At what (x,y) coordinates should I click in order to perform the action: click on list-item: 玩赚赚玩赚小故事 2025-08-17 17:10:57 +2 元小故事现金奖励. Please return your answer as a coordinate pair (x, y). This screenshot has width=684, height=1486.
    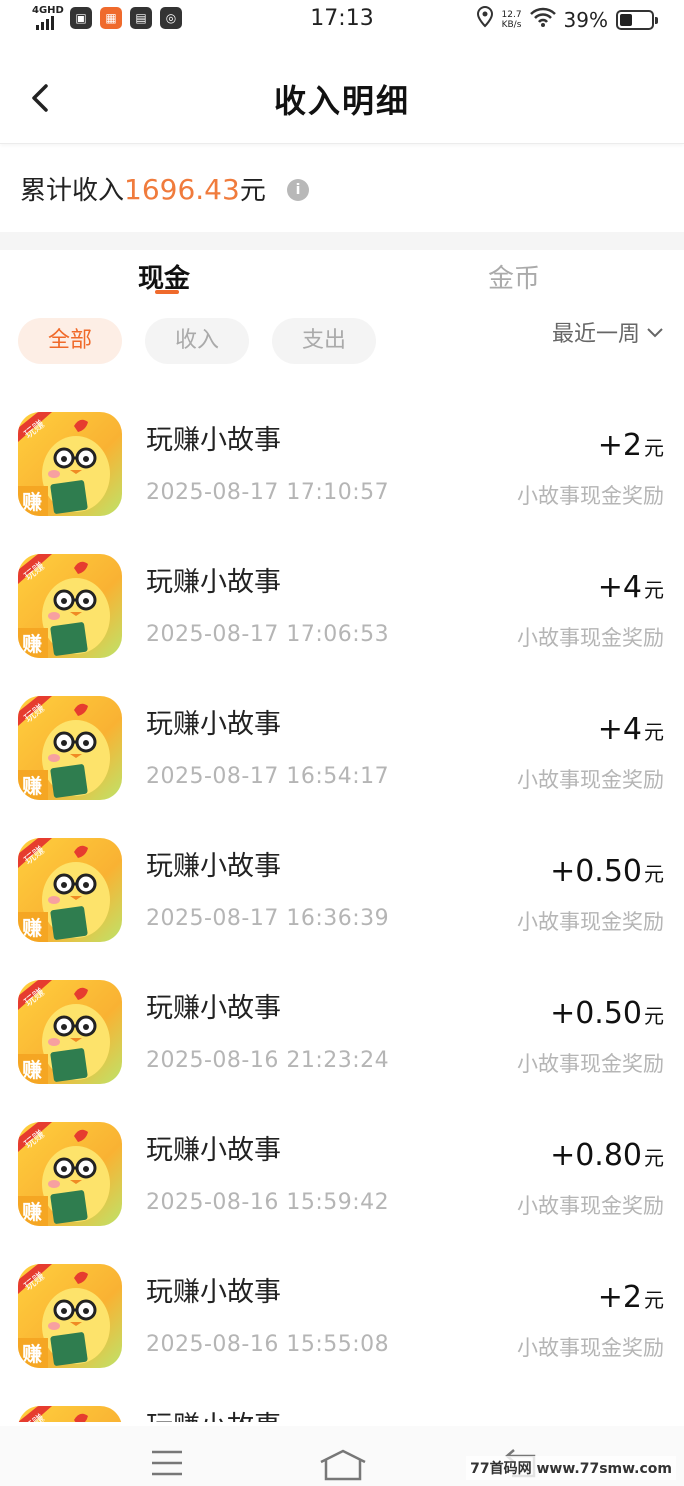
    Looking at the image, I should click on (342, 471).